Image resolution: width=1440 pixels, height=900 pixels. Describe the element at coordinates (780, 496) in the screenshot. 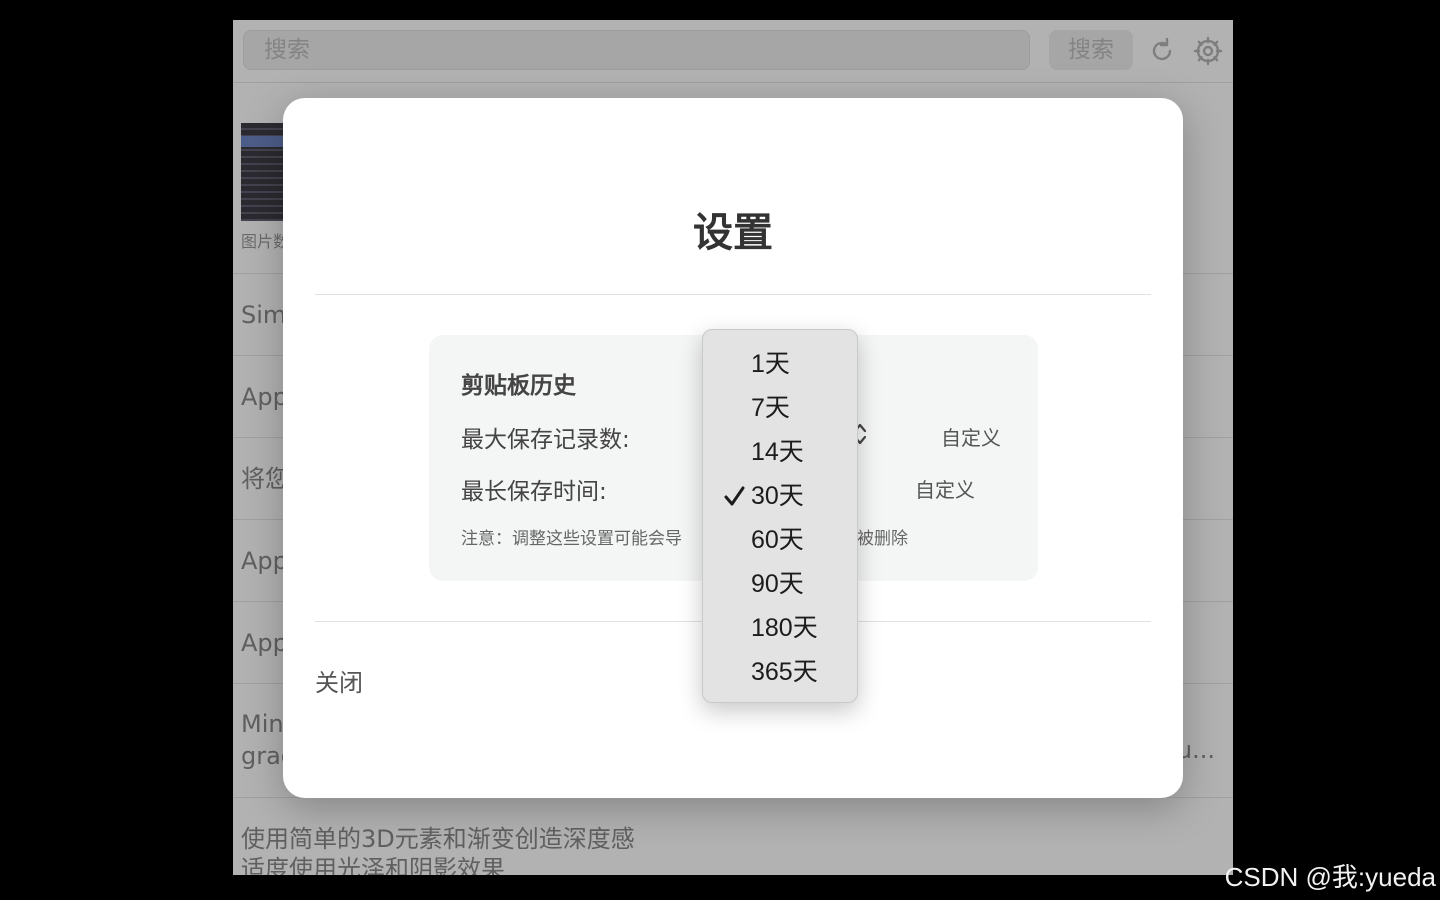

I see `menu-item-30-days: 30天` at that location.